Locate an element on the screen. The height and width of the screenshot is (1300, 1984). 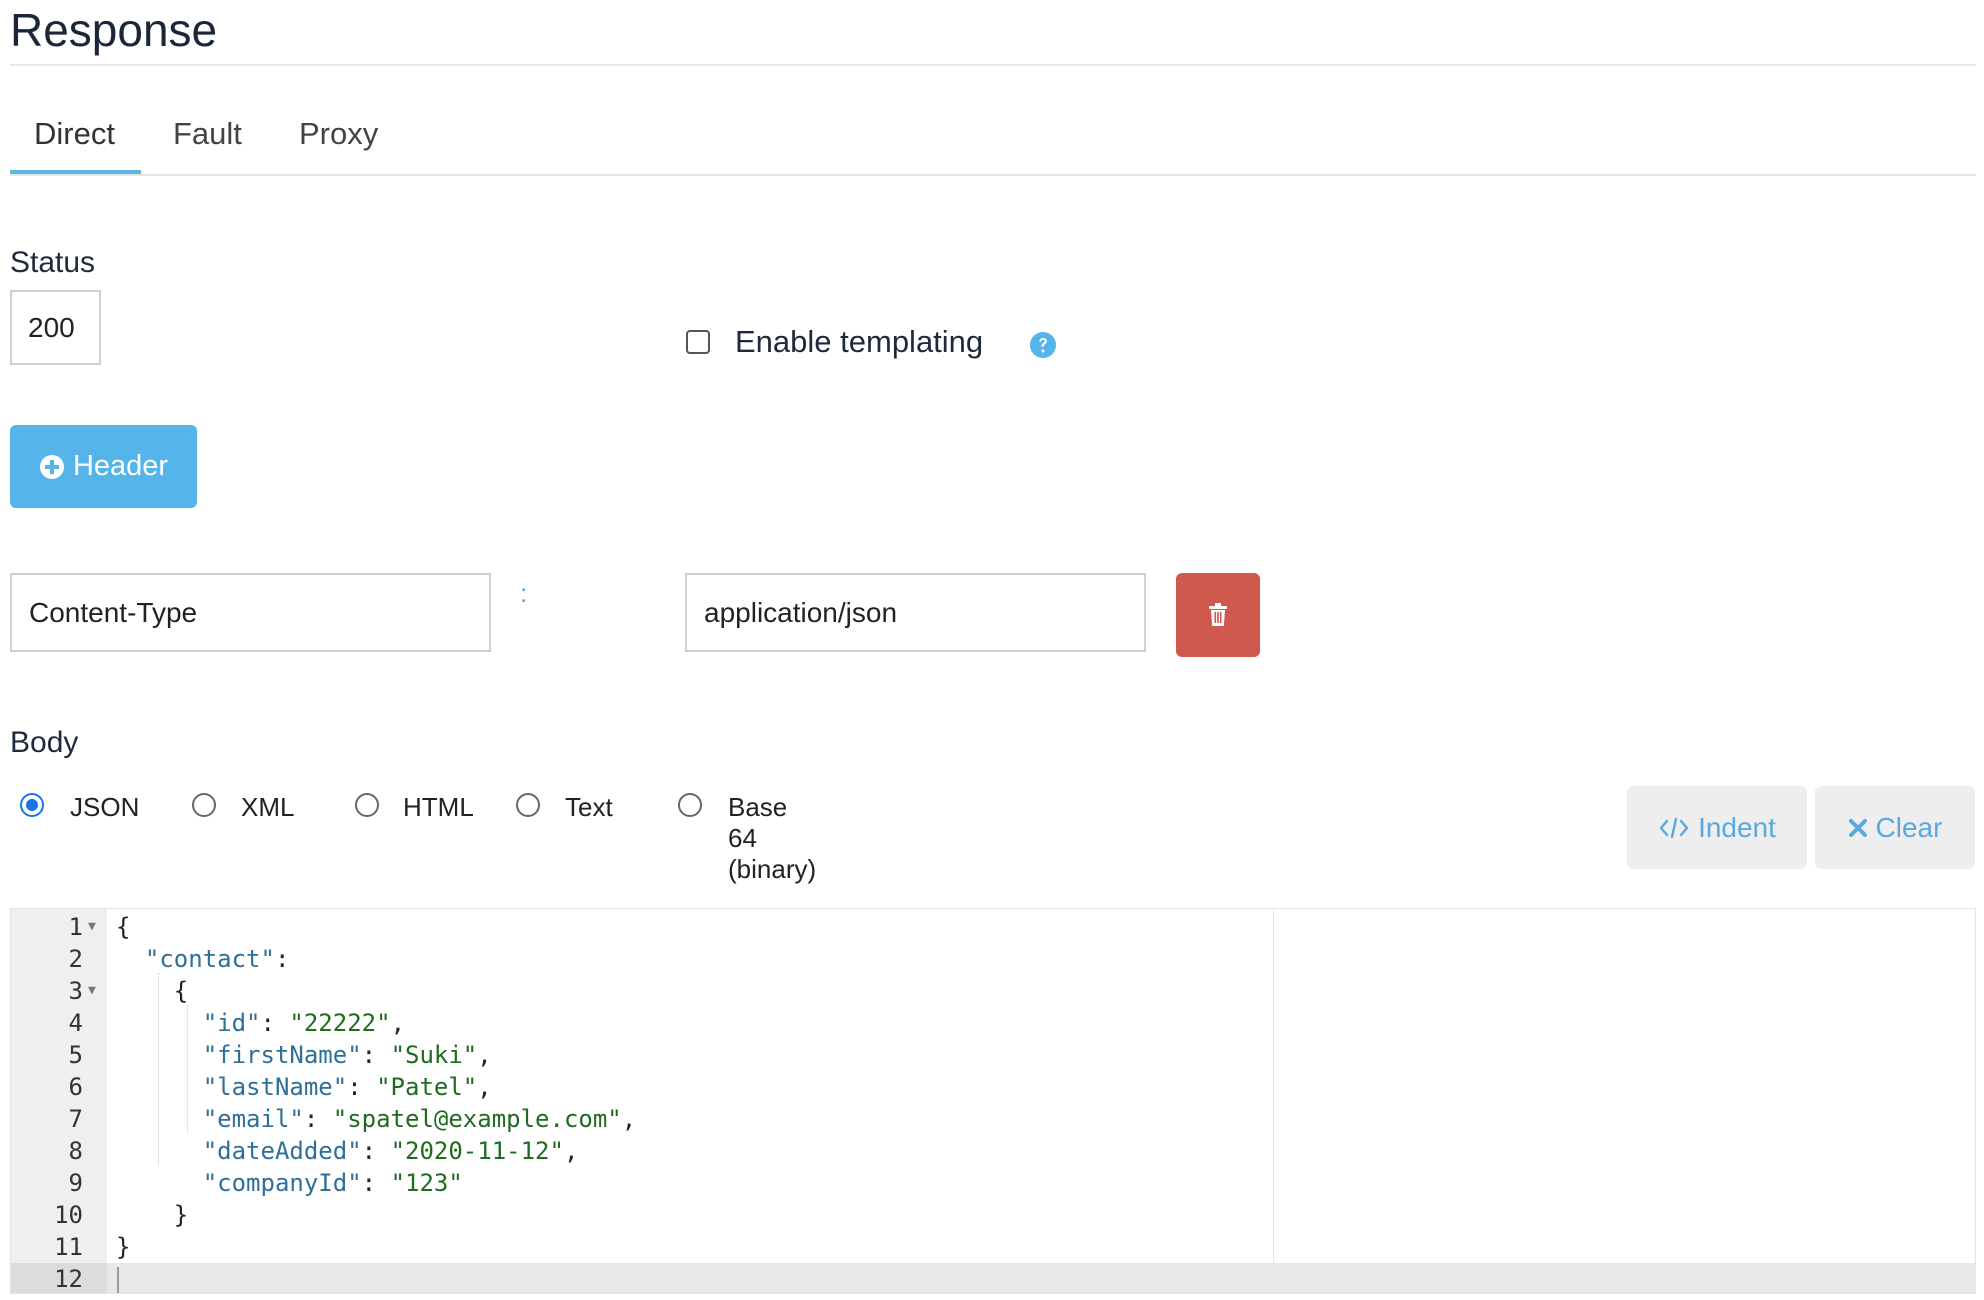
radio-xml is located at coordinates (204, 805).